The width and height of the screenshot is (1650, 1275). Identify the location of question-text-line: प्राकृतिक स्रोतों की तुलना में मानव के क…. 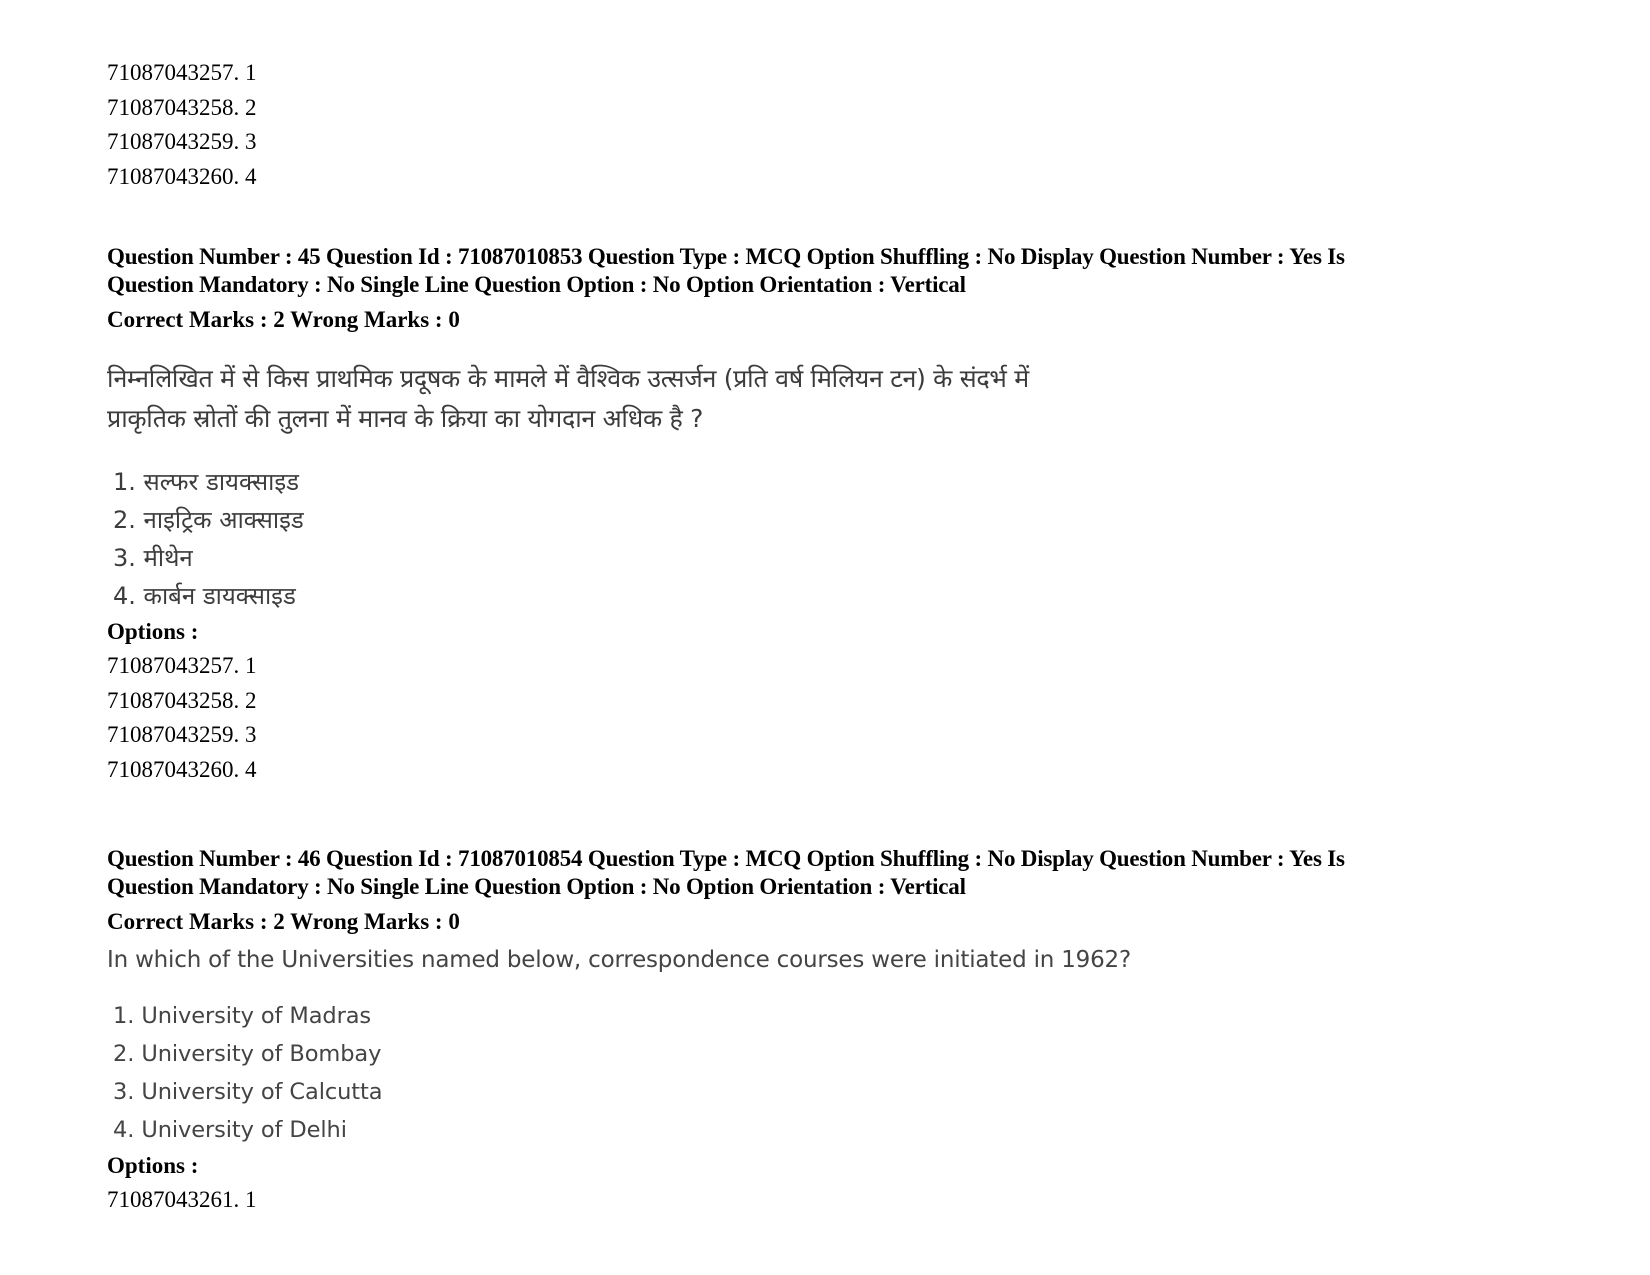
(405, 418).